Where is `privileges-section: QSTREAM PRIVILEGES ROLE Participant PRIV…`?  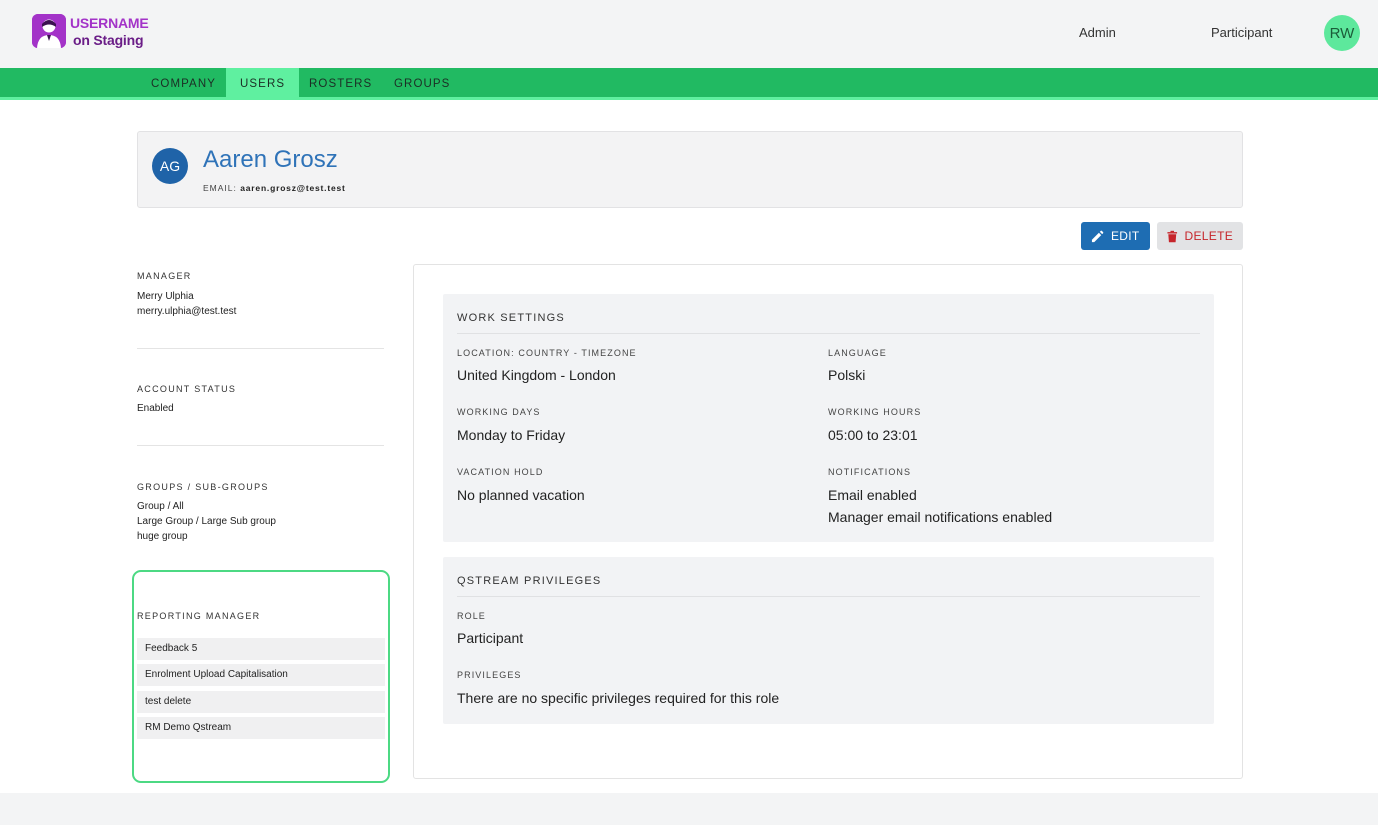 privileges-section: QSTREAM PRIVILEGES ROLE Participant PRIV… is located at coordinates (828, 640).